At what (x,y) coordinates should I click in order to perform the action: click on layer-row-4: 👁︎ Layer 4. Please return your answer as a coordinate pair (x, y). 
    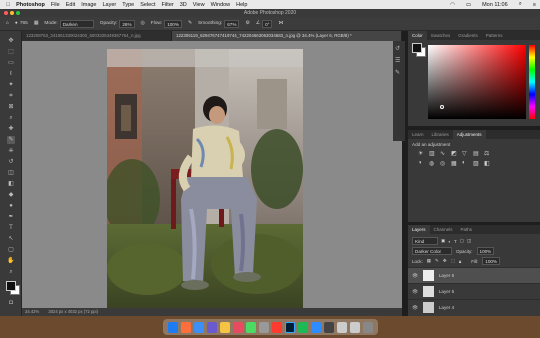
    Looking at the image, I should click on (474, 307).